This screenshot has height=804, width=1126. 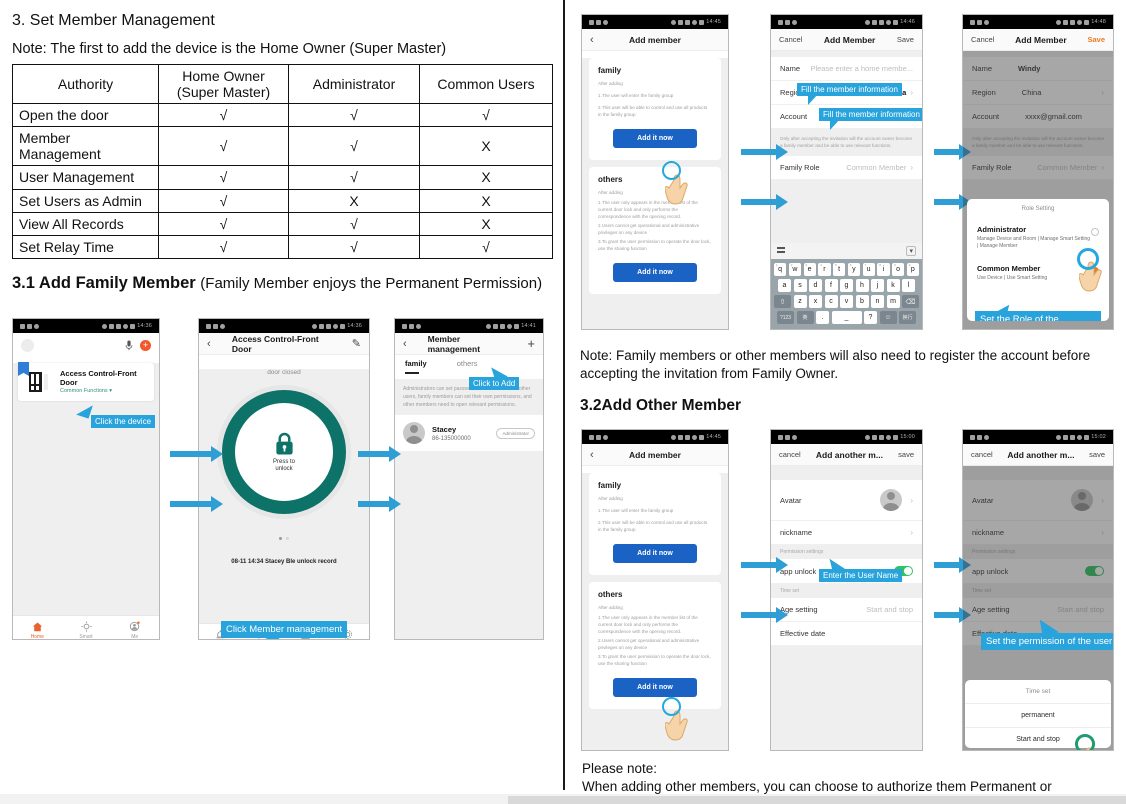 What do you see at coordinates (815, 301) in the screenshot?
I see `key-x: x` at bounding box center [815, 301].